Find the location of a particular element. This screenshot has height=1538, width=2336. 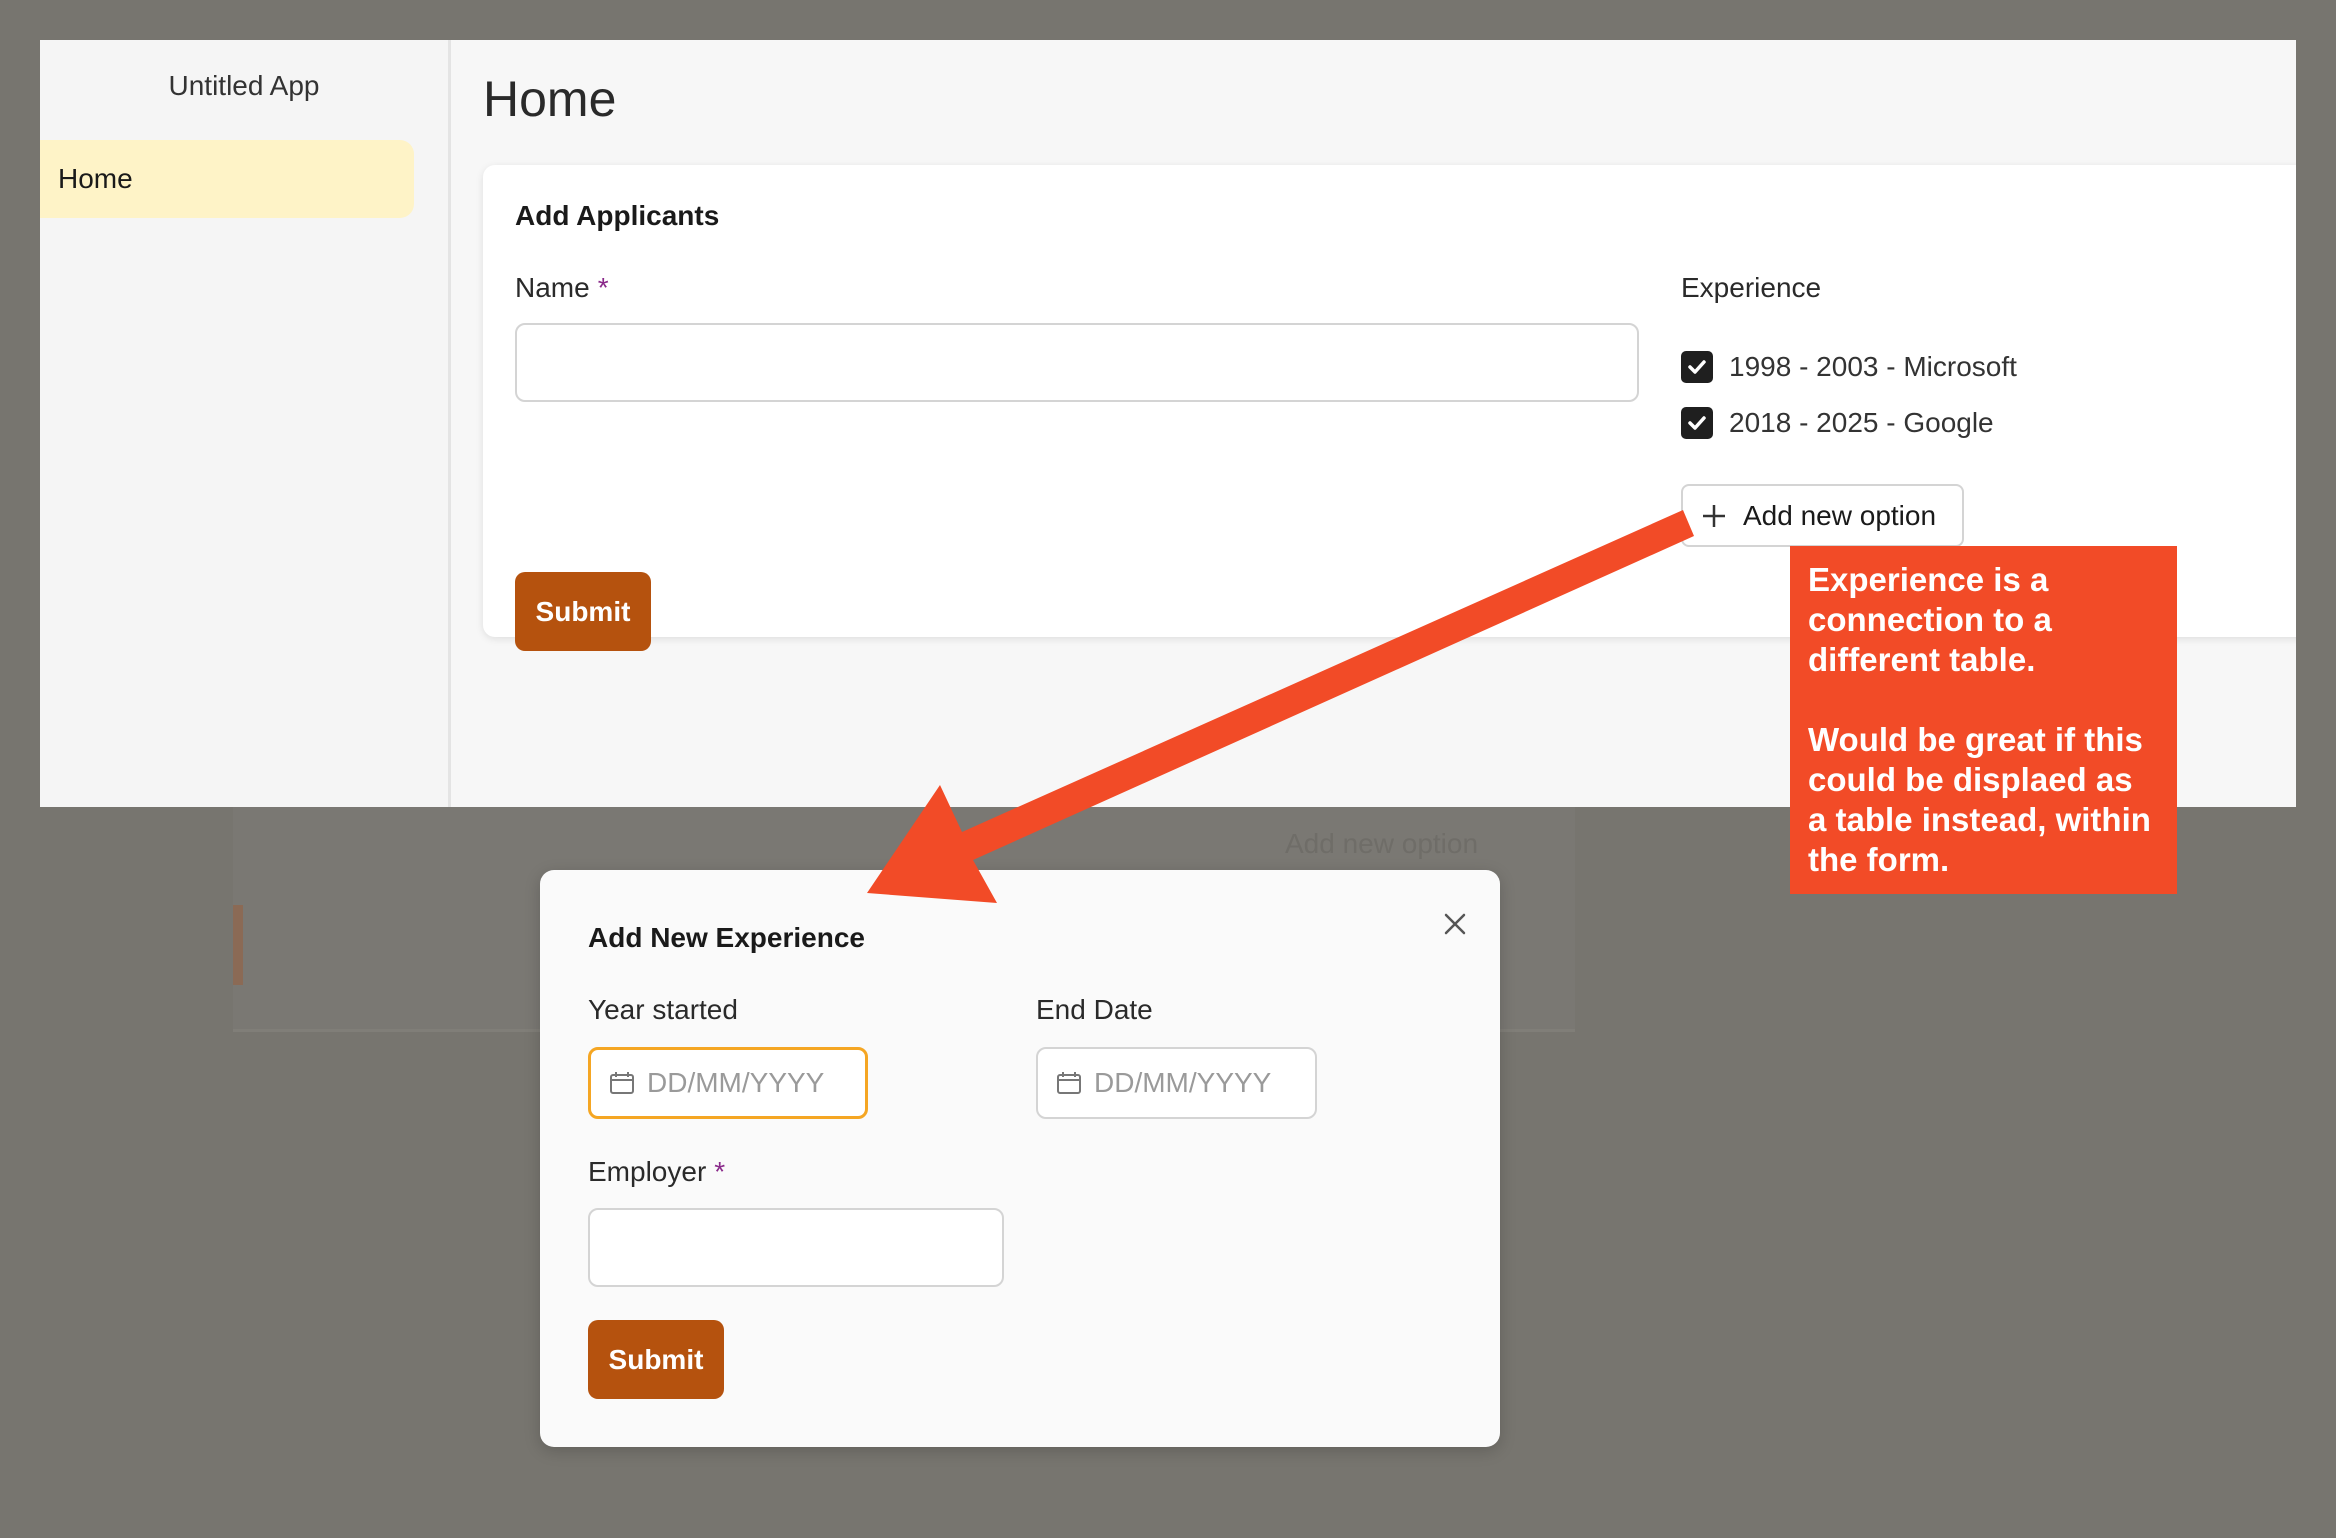

experience-option: 1998 - 2003 - Microsoft is located at coordinates (1849, 367).